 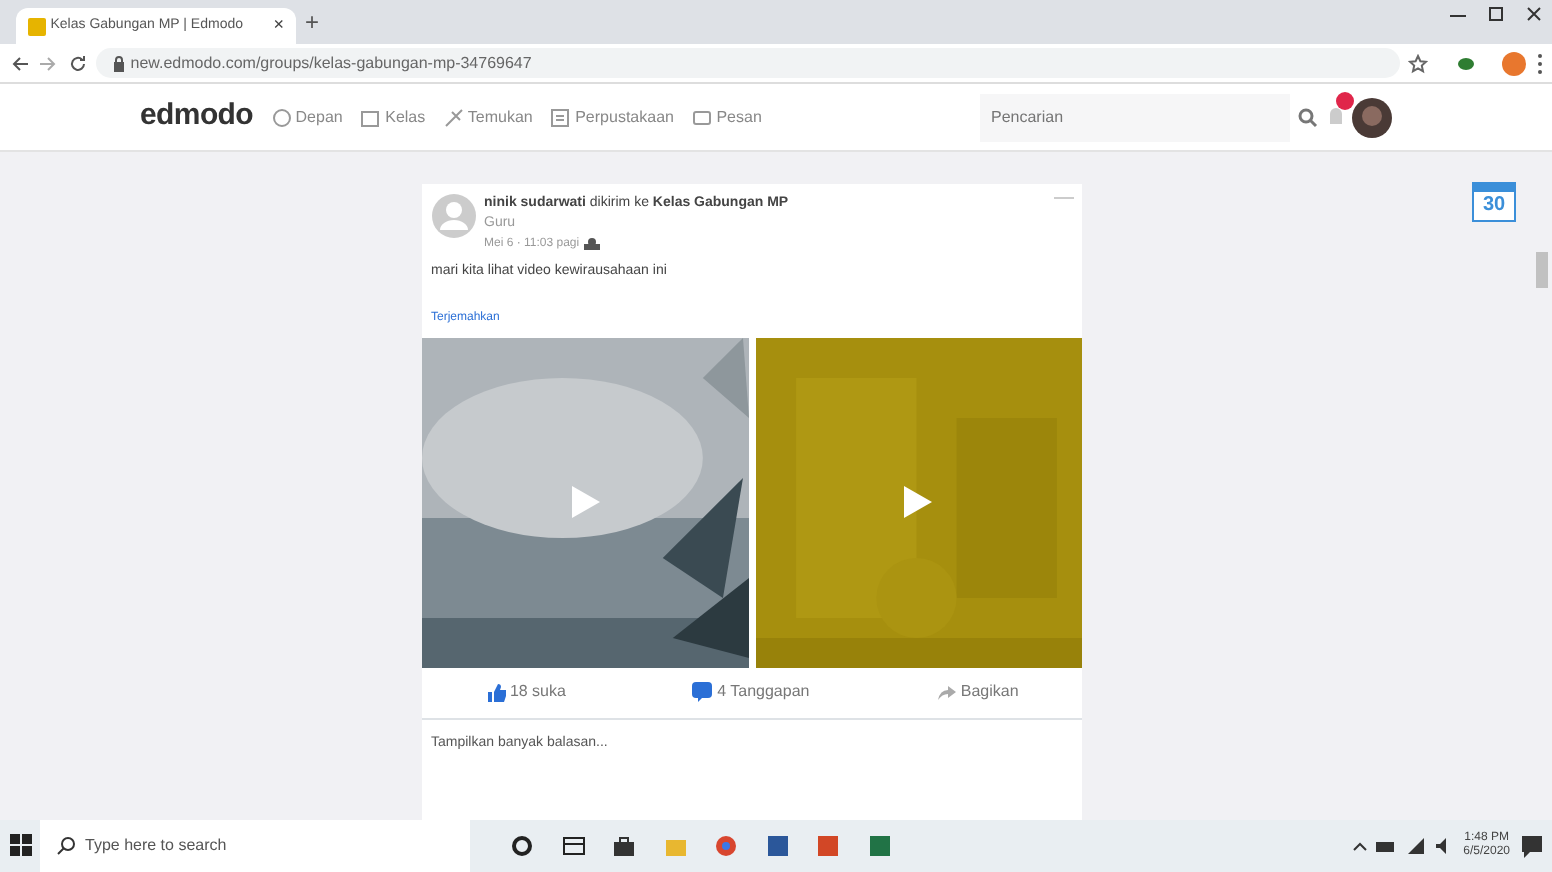 I want to click on nav-link: Kelas, so click(x=393, y=117).